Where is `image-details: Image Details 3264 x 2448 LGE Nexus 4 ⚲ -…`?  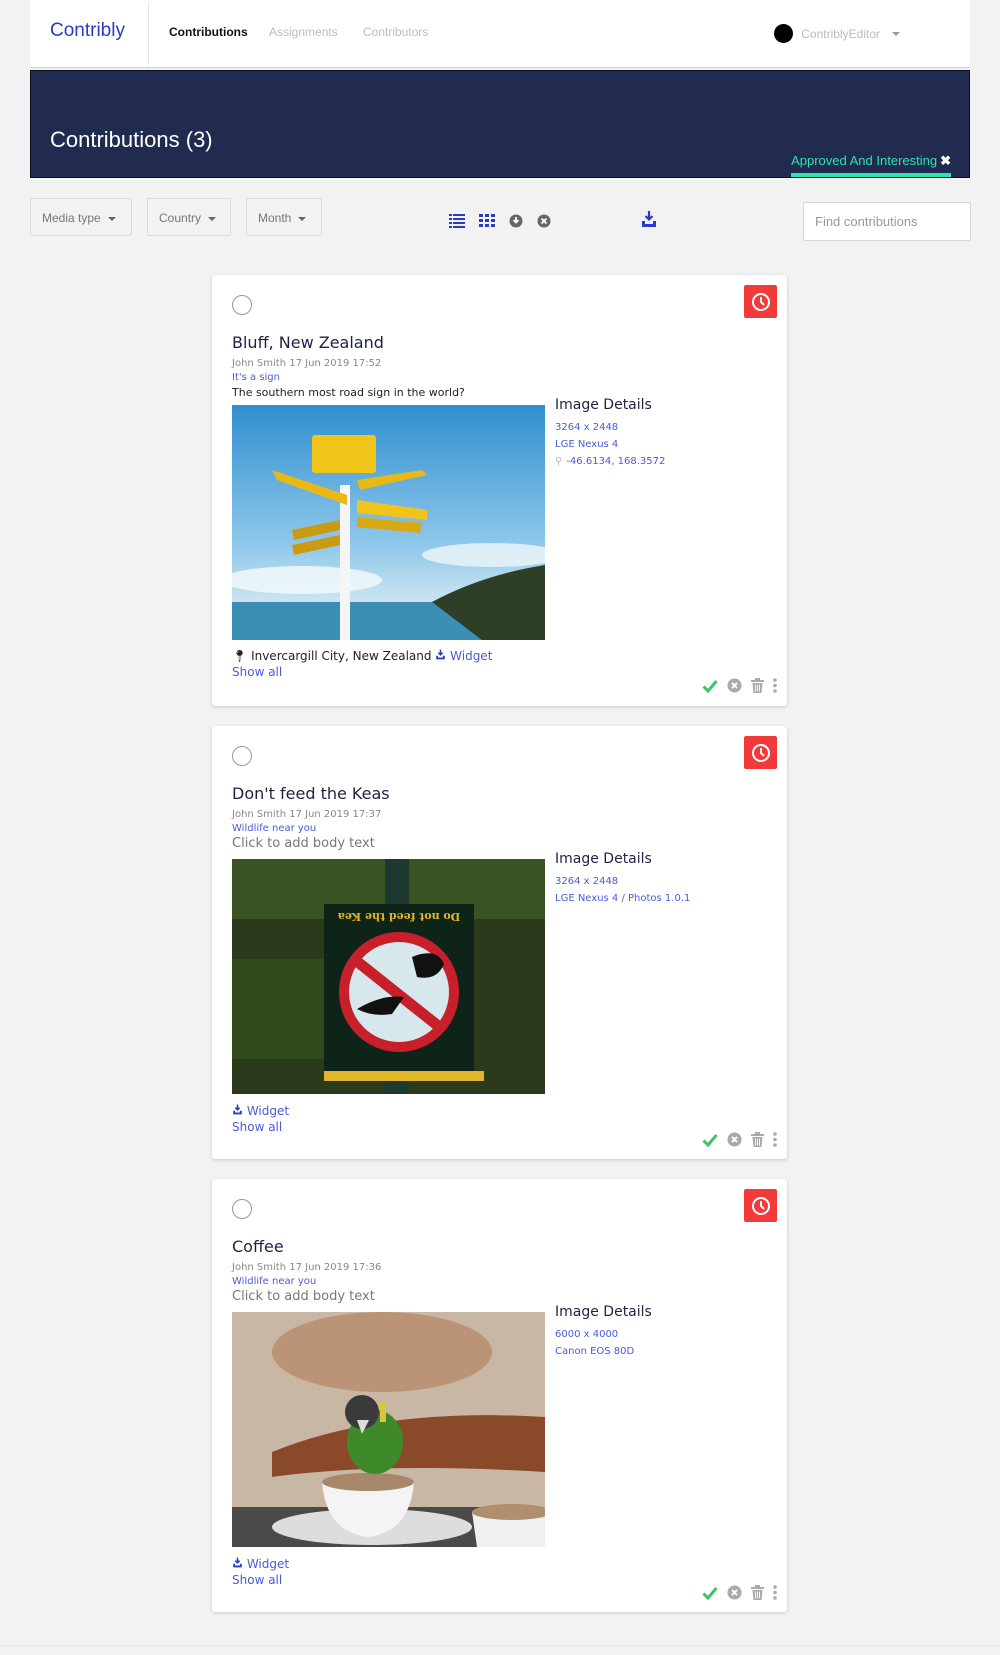
image-details: Image Details 3264 x 2448 LGE Nexus 4 ⚲ -… is located at coordinates (610, 433).